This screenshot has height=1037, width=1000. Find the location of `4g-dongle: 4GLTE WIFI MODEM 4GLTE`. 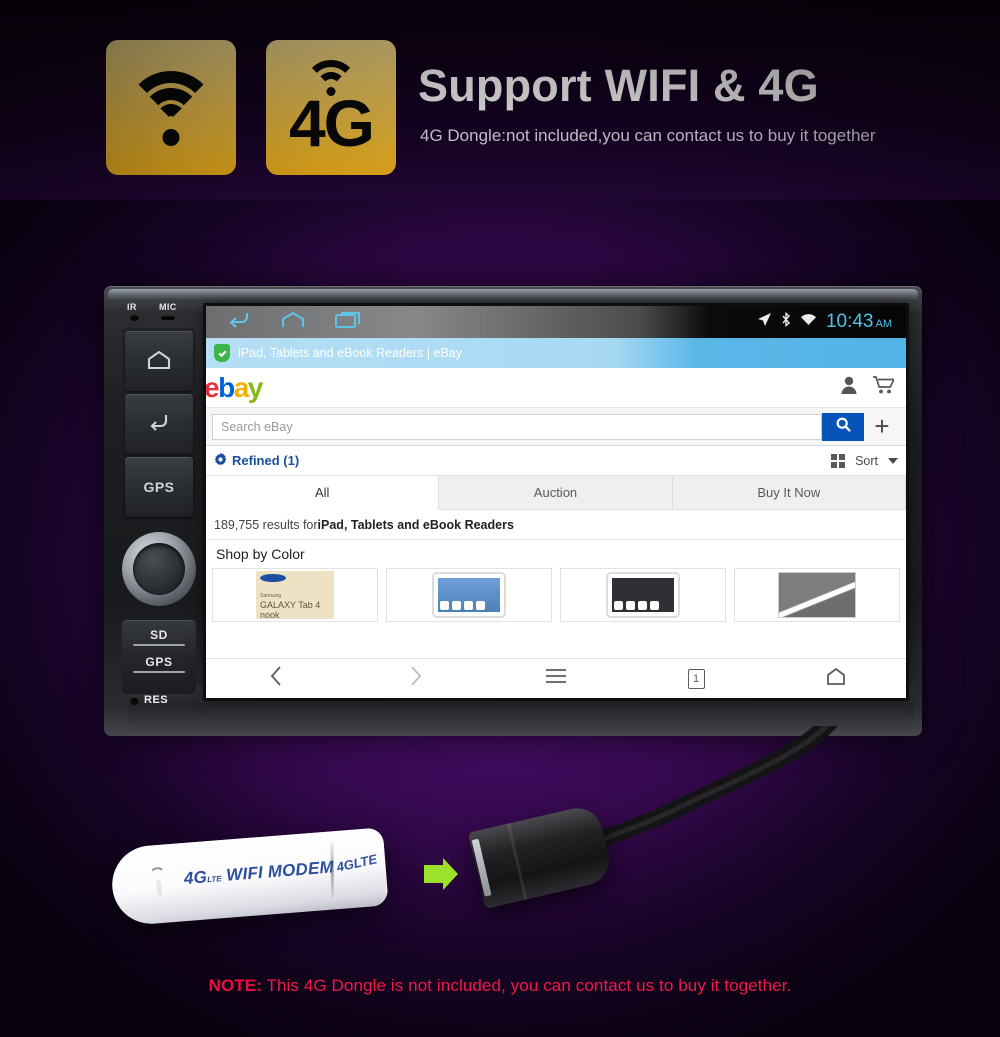

4g-dongle: 4GLTE WIFI MODEM 4GLTE is located at coordinates (249, 877).